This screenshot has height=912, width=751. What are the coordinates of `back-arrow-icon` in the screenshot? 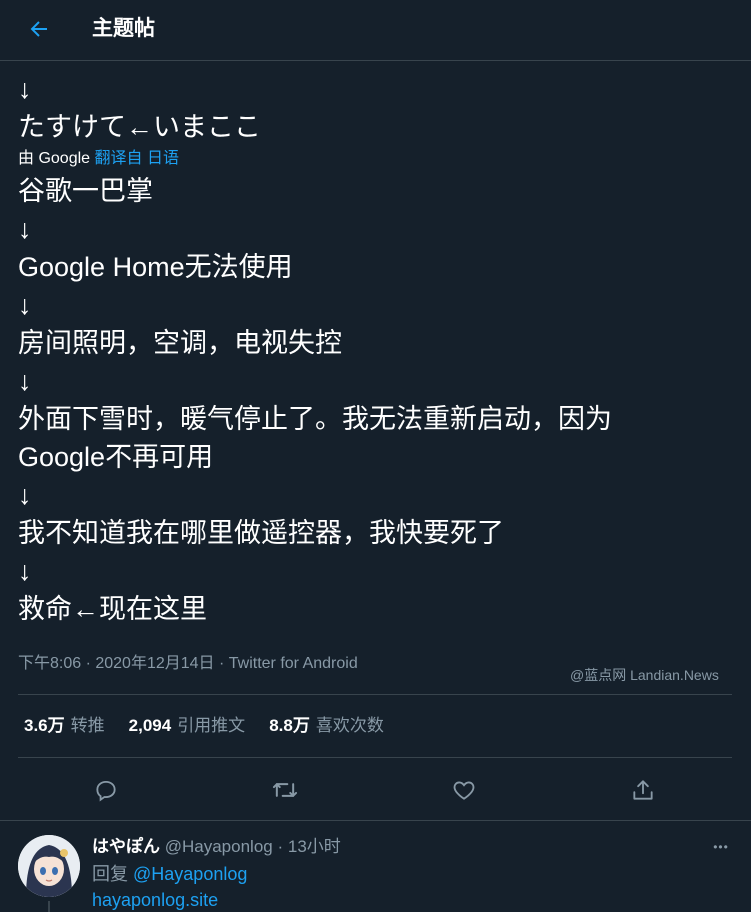 It's located at (38, 29).